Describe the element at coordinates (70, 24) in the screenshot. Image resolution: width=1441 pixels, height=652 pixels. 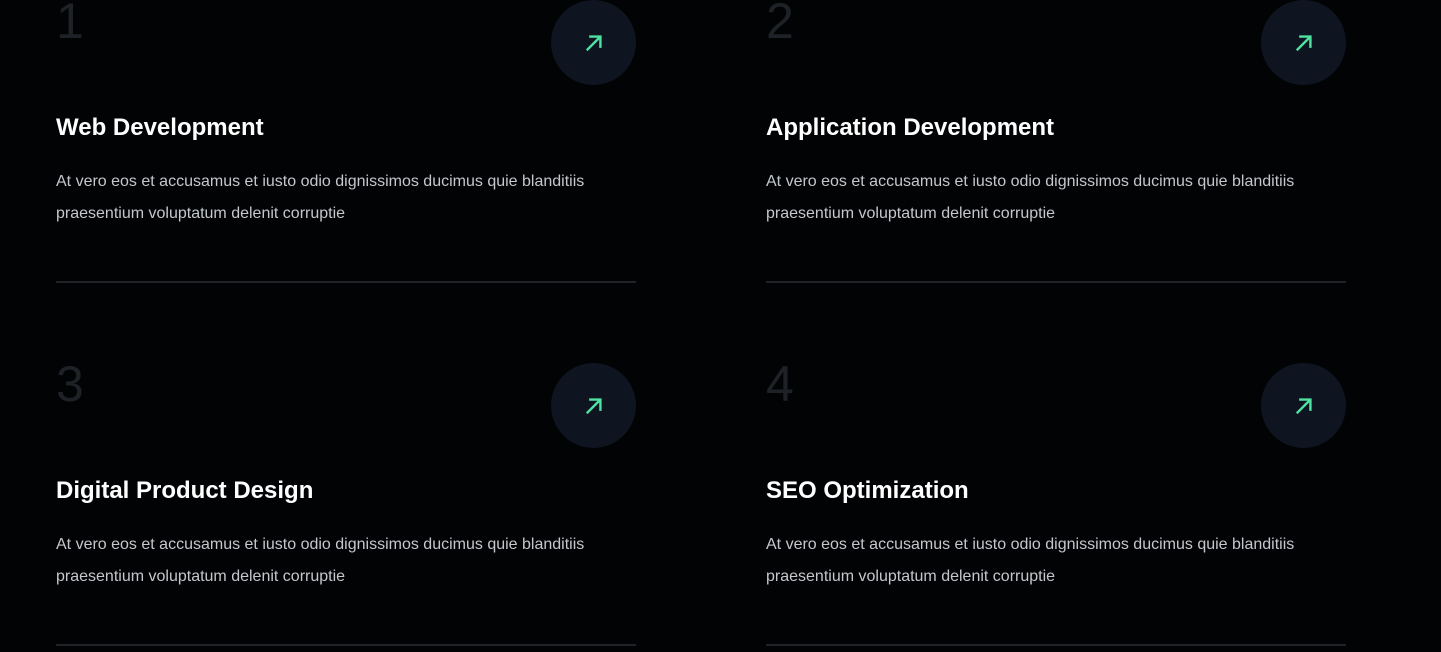
I see `service-number: 1` at that location.